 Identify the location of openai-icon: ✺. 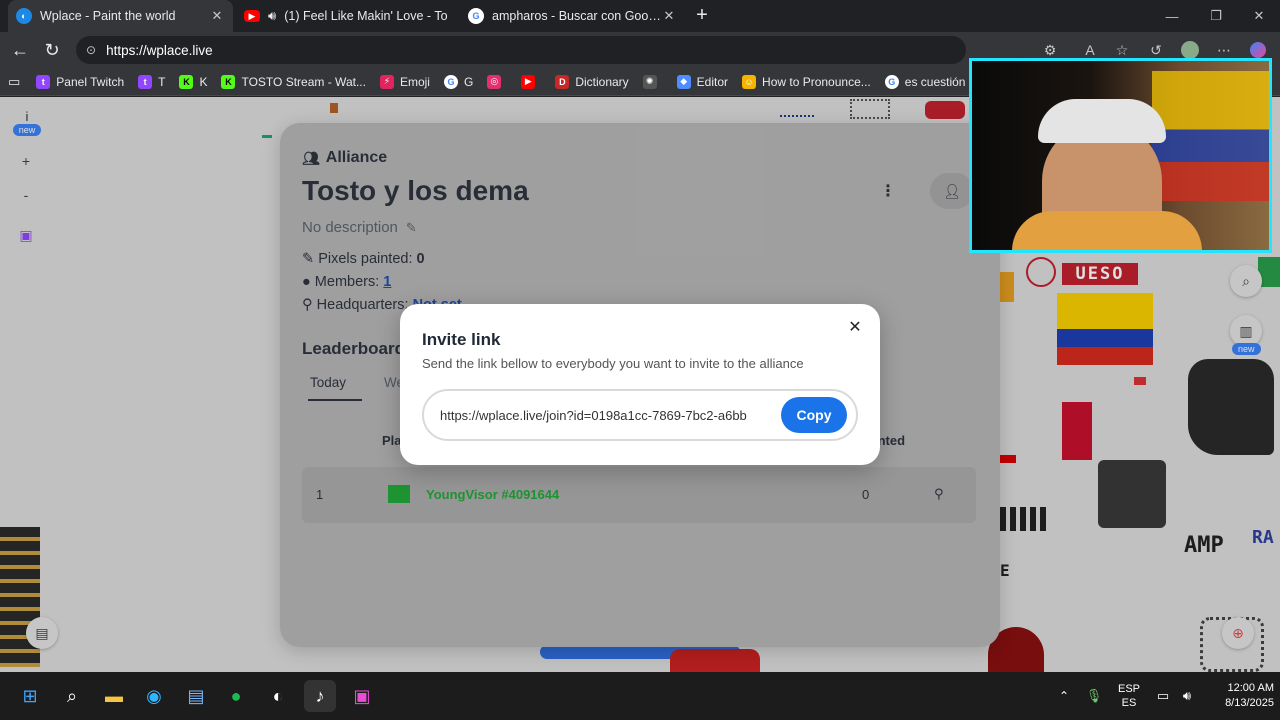
(649, 81).